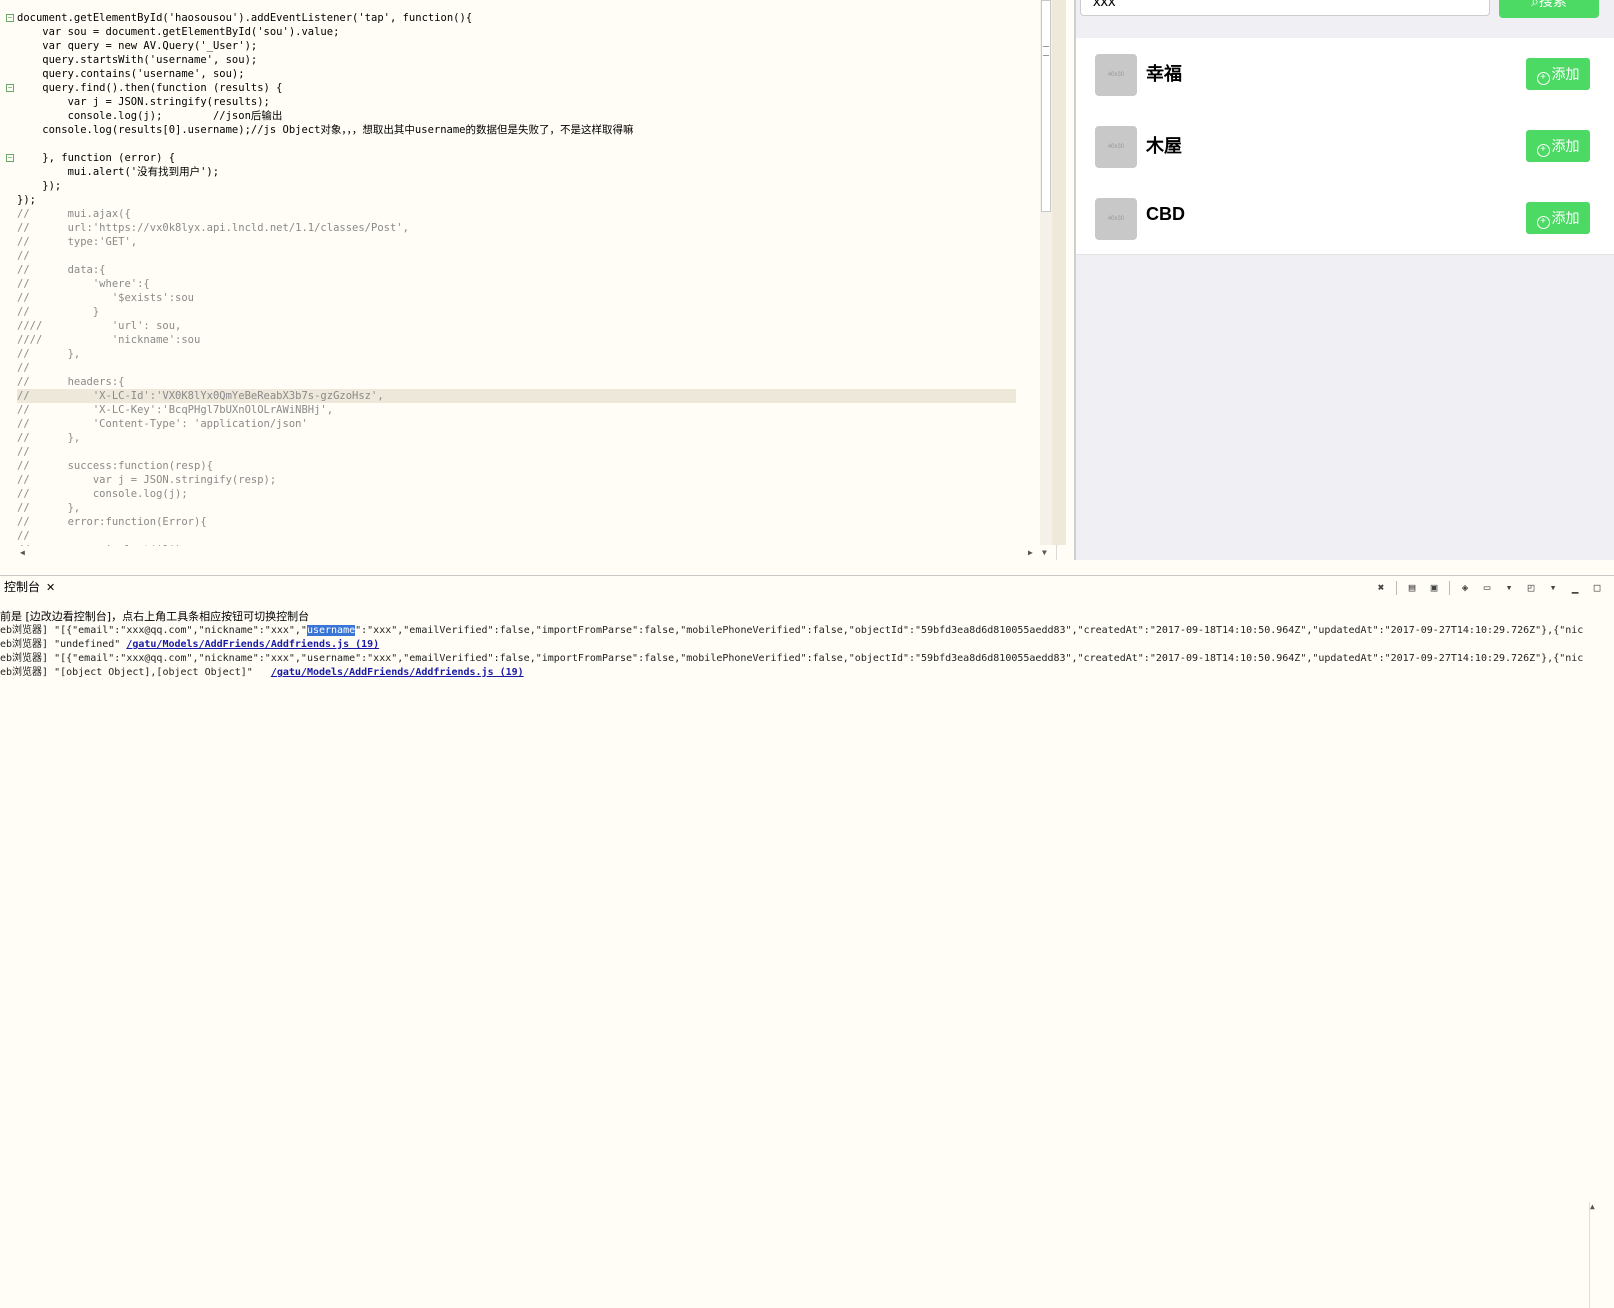 This screenshot has height=1308, width=1614. Describe the element at coordinates (1597, 588) in the screenshot. I see `maximize-icon: □` at that location.